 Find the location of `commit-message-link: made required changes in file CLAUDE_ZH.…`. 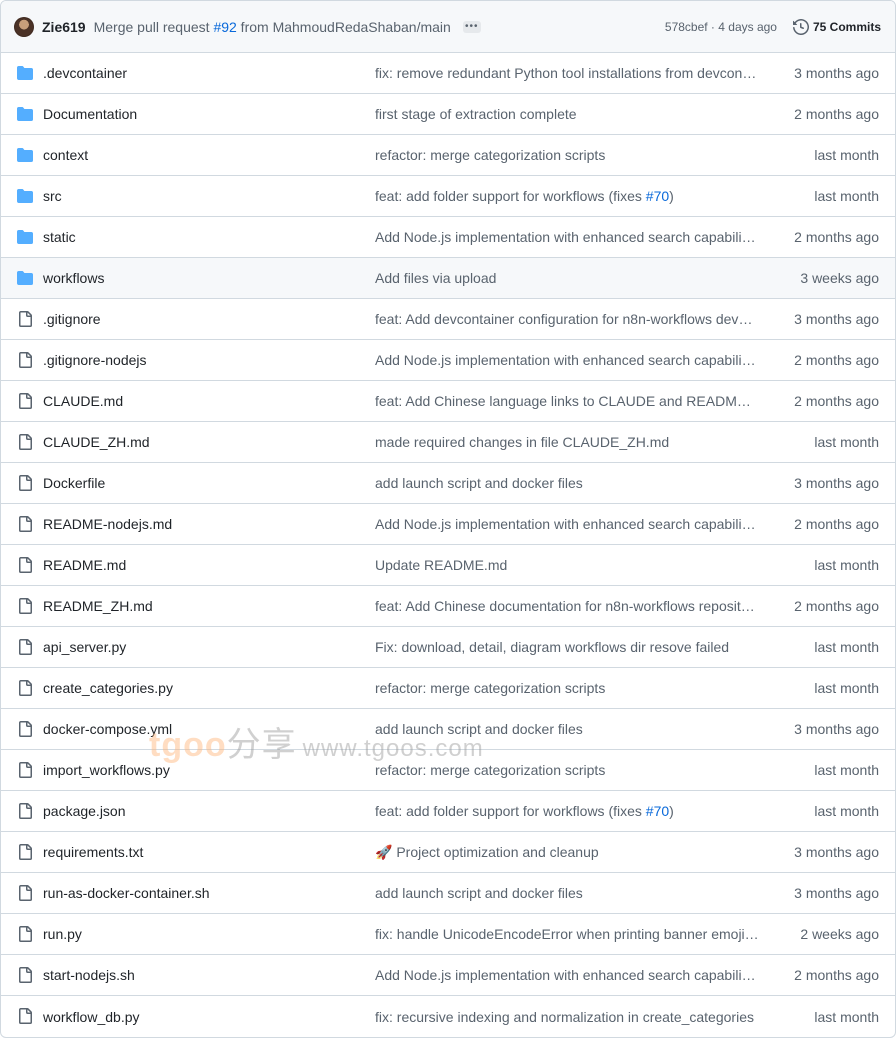

commit-message-link: made required changes in file CLAUDE_ZH.… is located at coordinates (567, 442).